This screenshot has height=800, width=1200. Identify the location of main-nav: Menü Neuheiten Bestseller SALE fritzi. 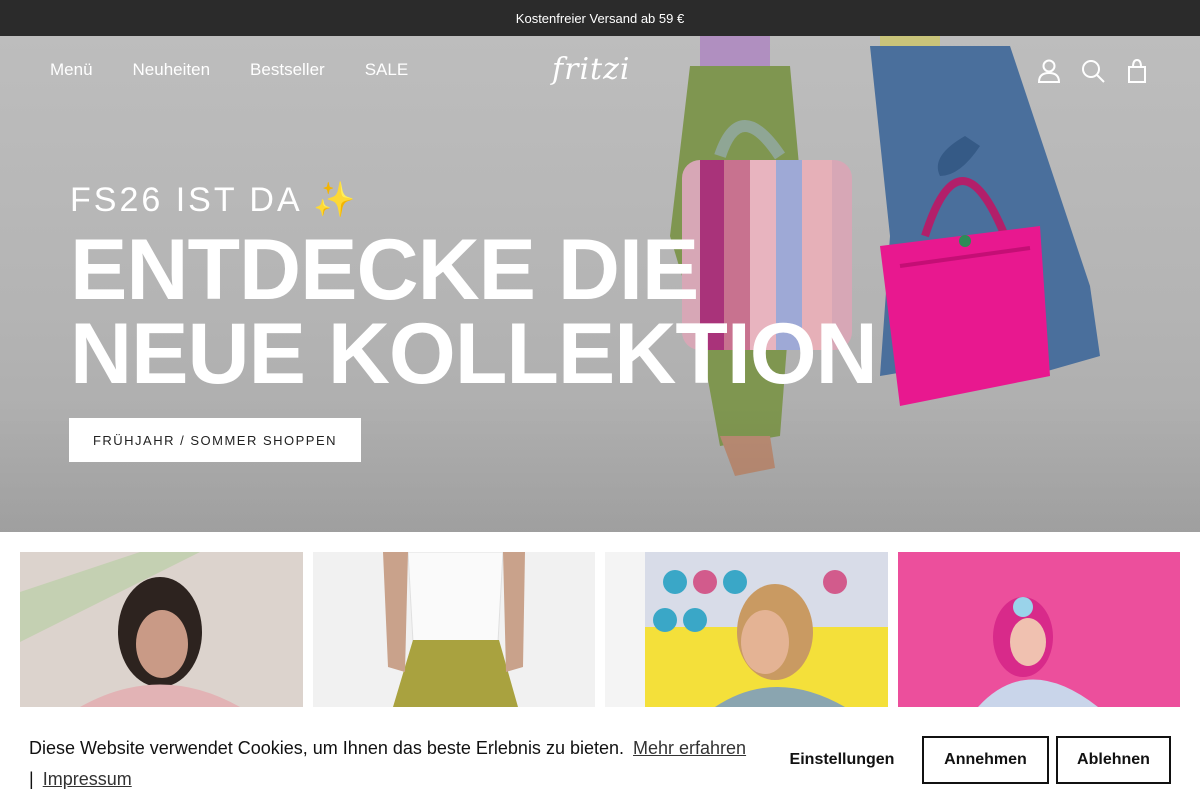
(600, 71).